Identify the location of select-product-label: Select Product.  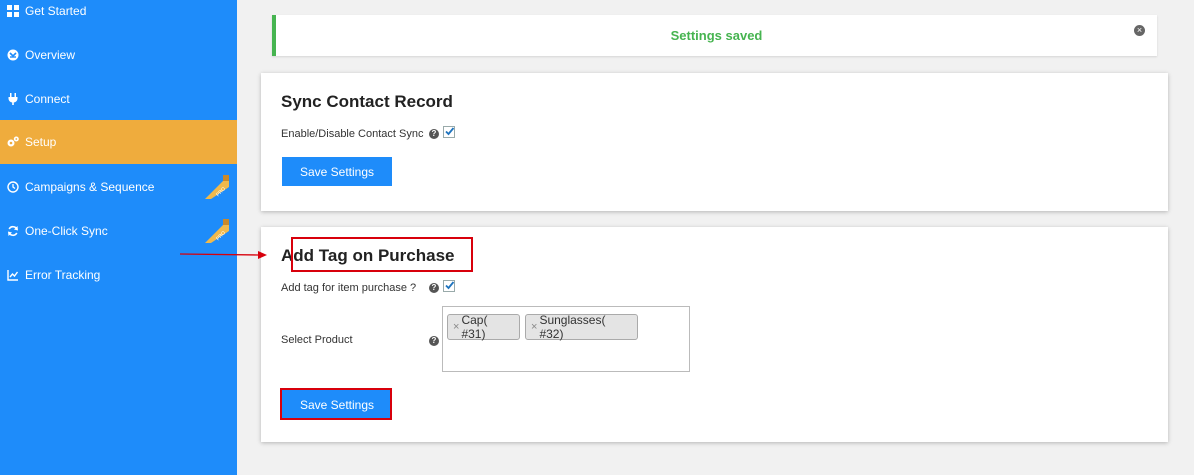
(317, 340).